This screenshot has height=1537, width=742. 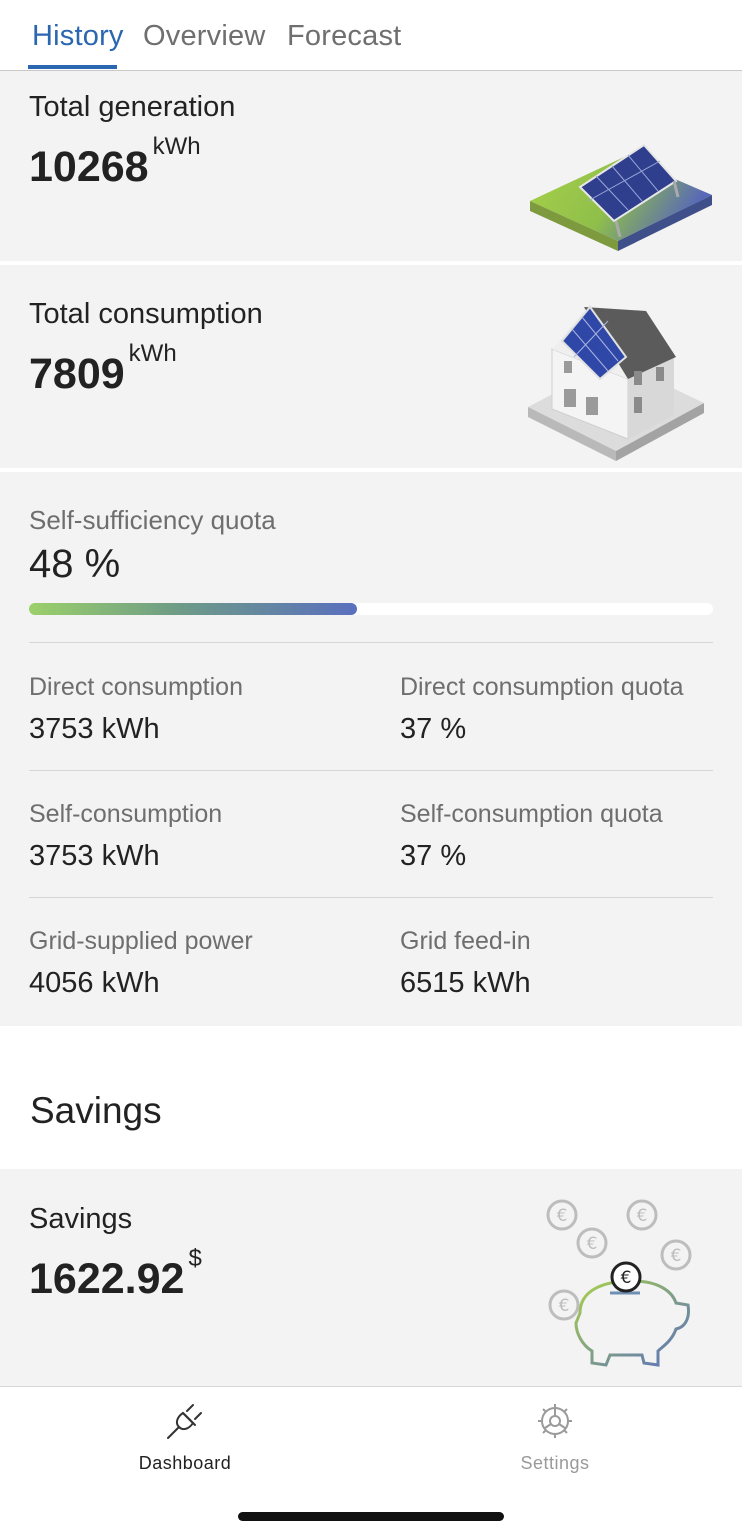 What do you see at coordinates (81, 1219) in the screenshot?
I see `savings-title: Savings` at bounding box center [81, 1219].